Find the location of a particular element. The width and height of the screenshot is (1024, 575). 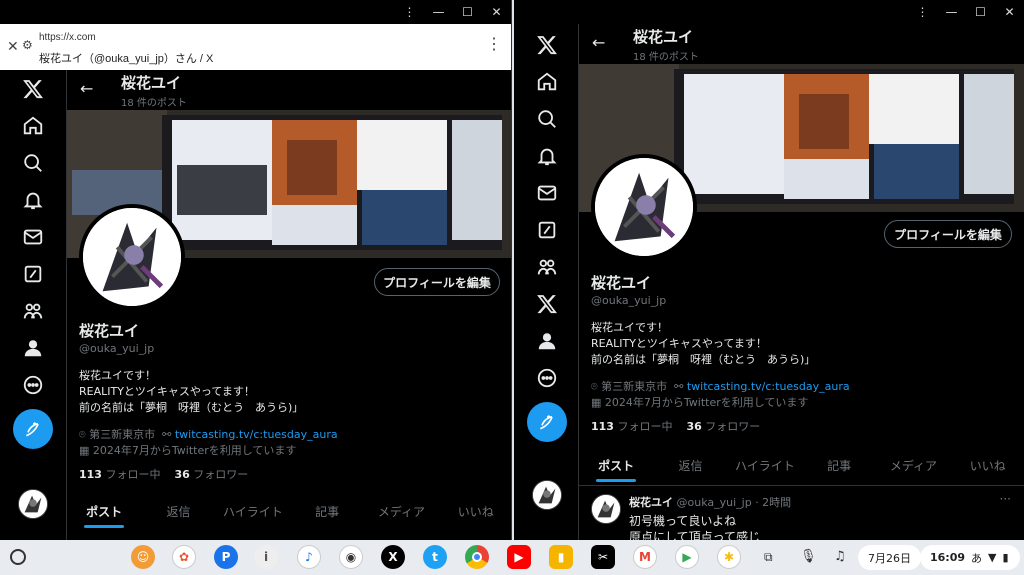

site-settings-icon: ⚙ is located at coordinates (27, 45).